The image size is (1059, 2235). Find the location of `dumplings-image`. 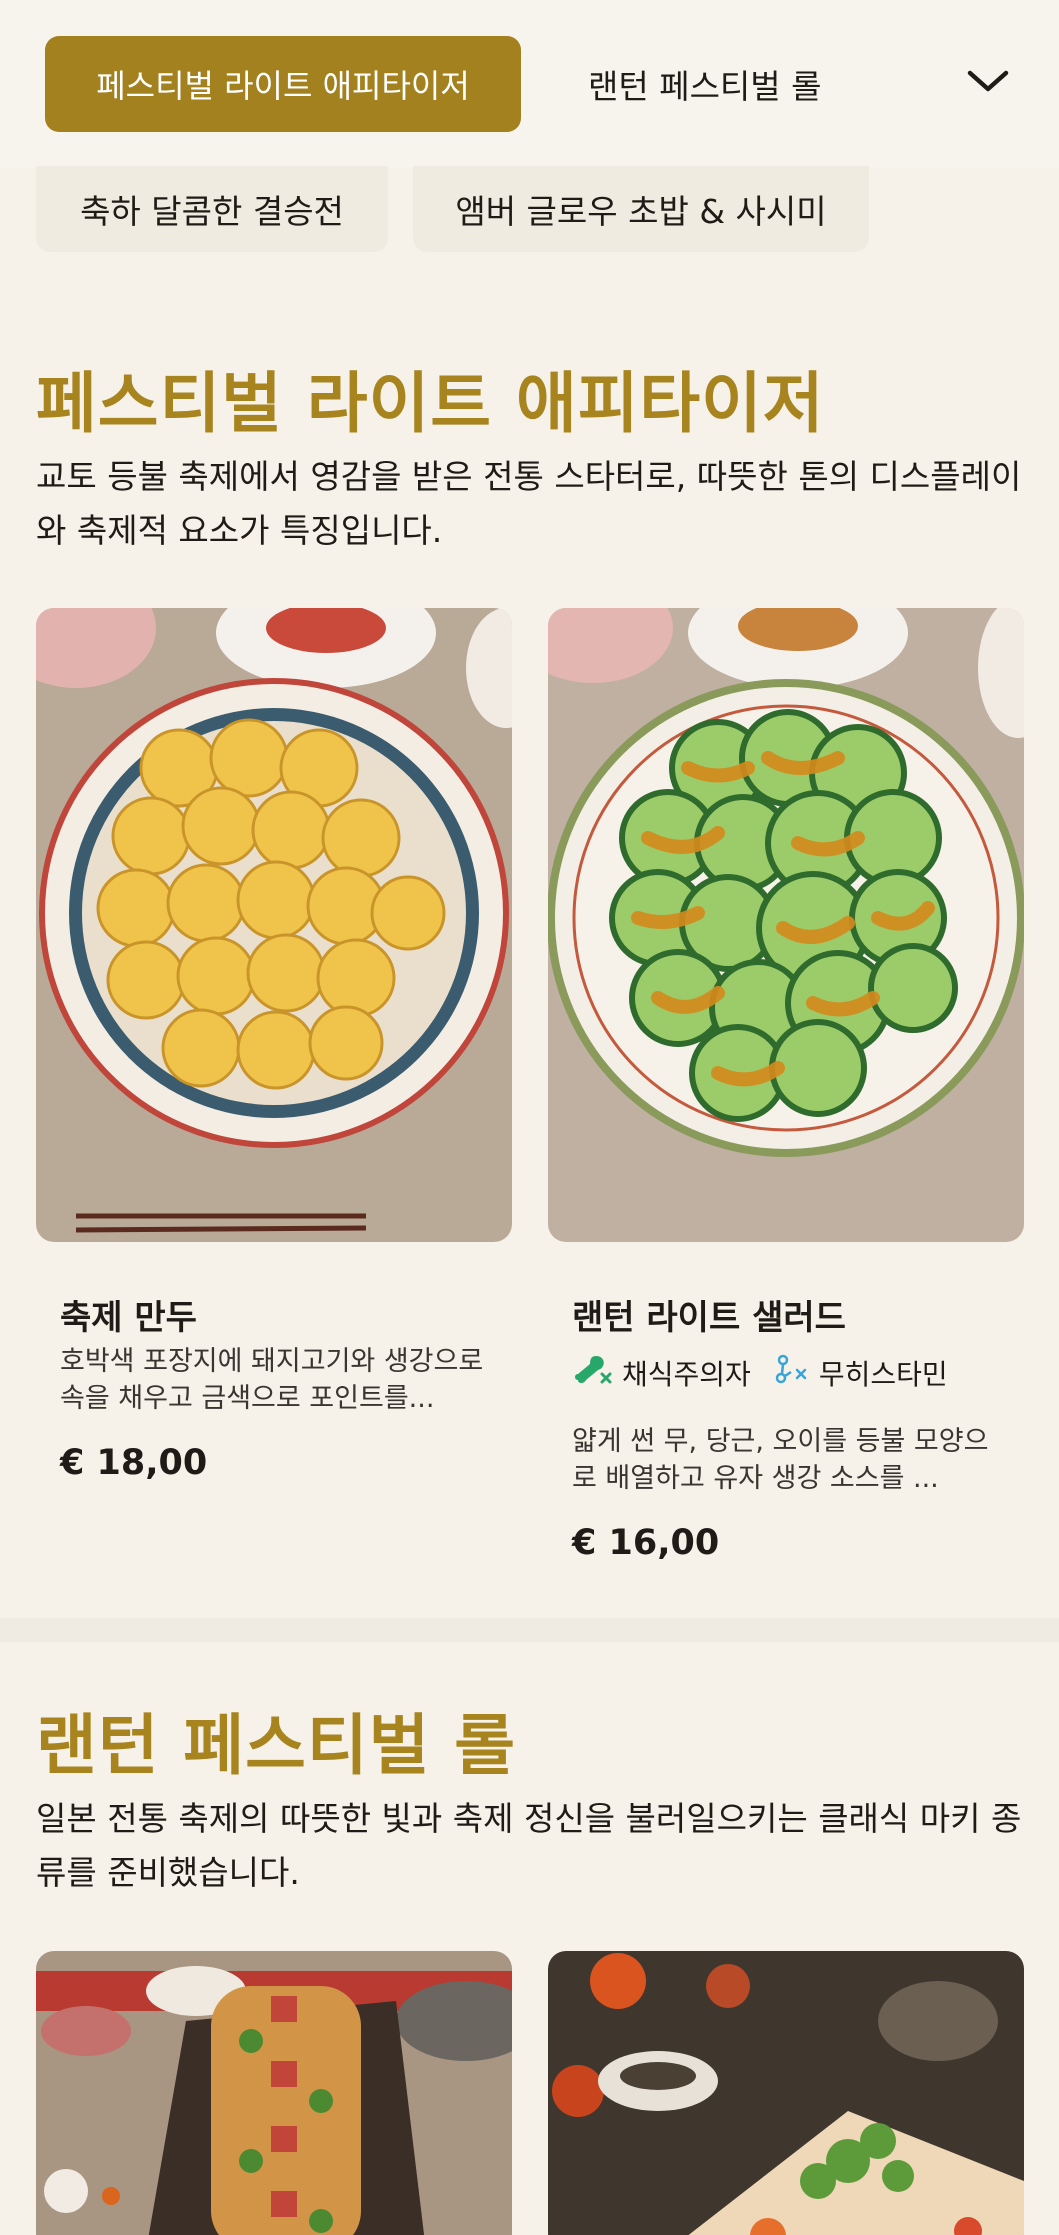

dumplings-image is located at coordinates (274, 925).